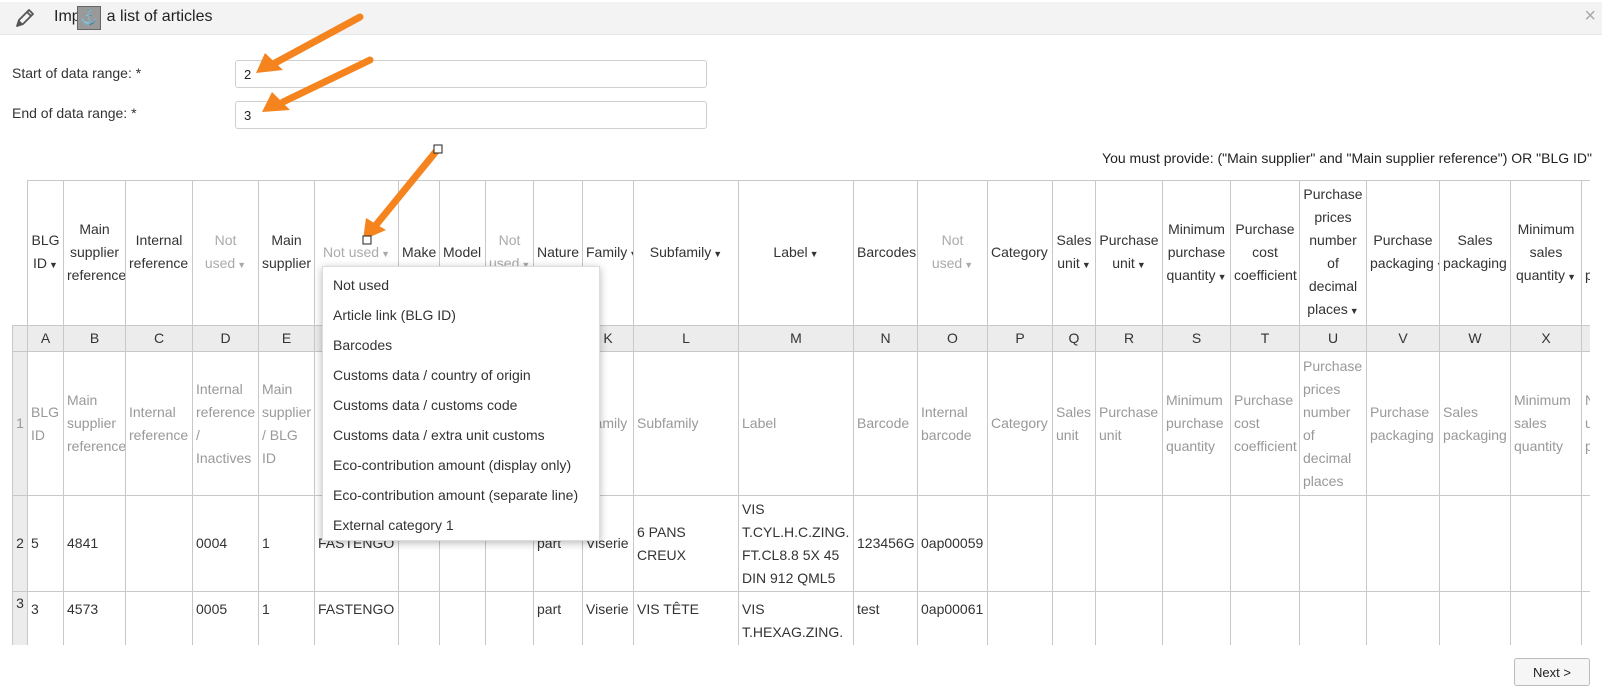 The height and width of the screenshot is (688, 1602). What do you see at coordinates (471, 115) in the screenshot?
I see `end-range-input` at bounding box center [471, 115].